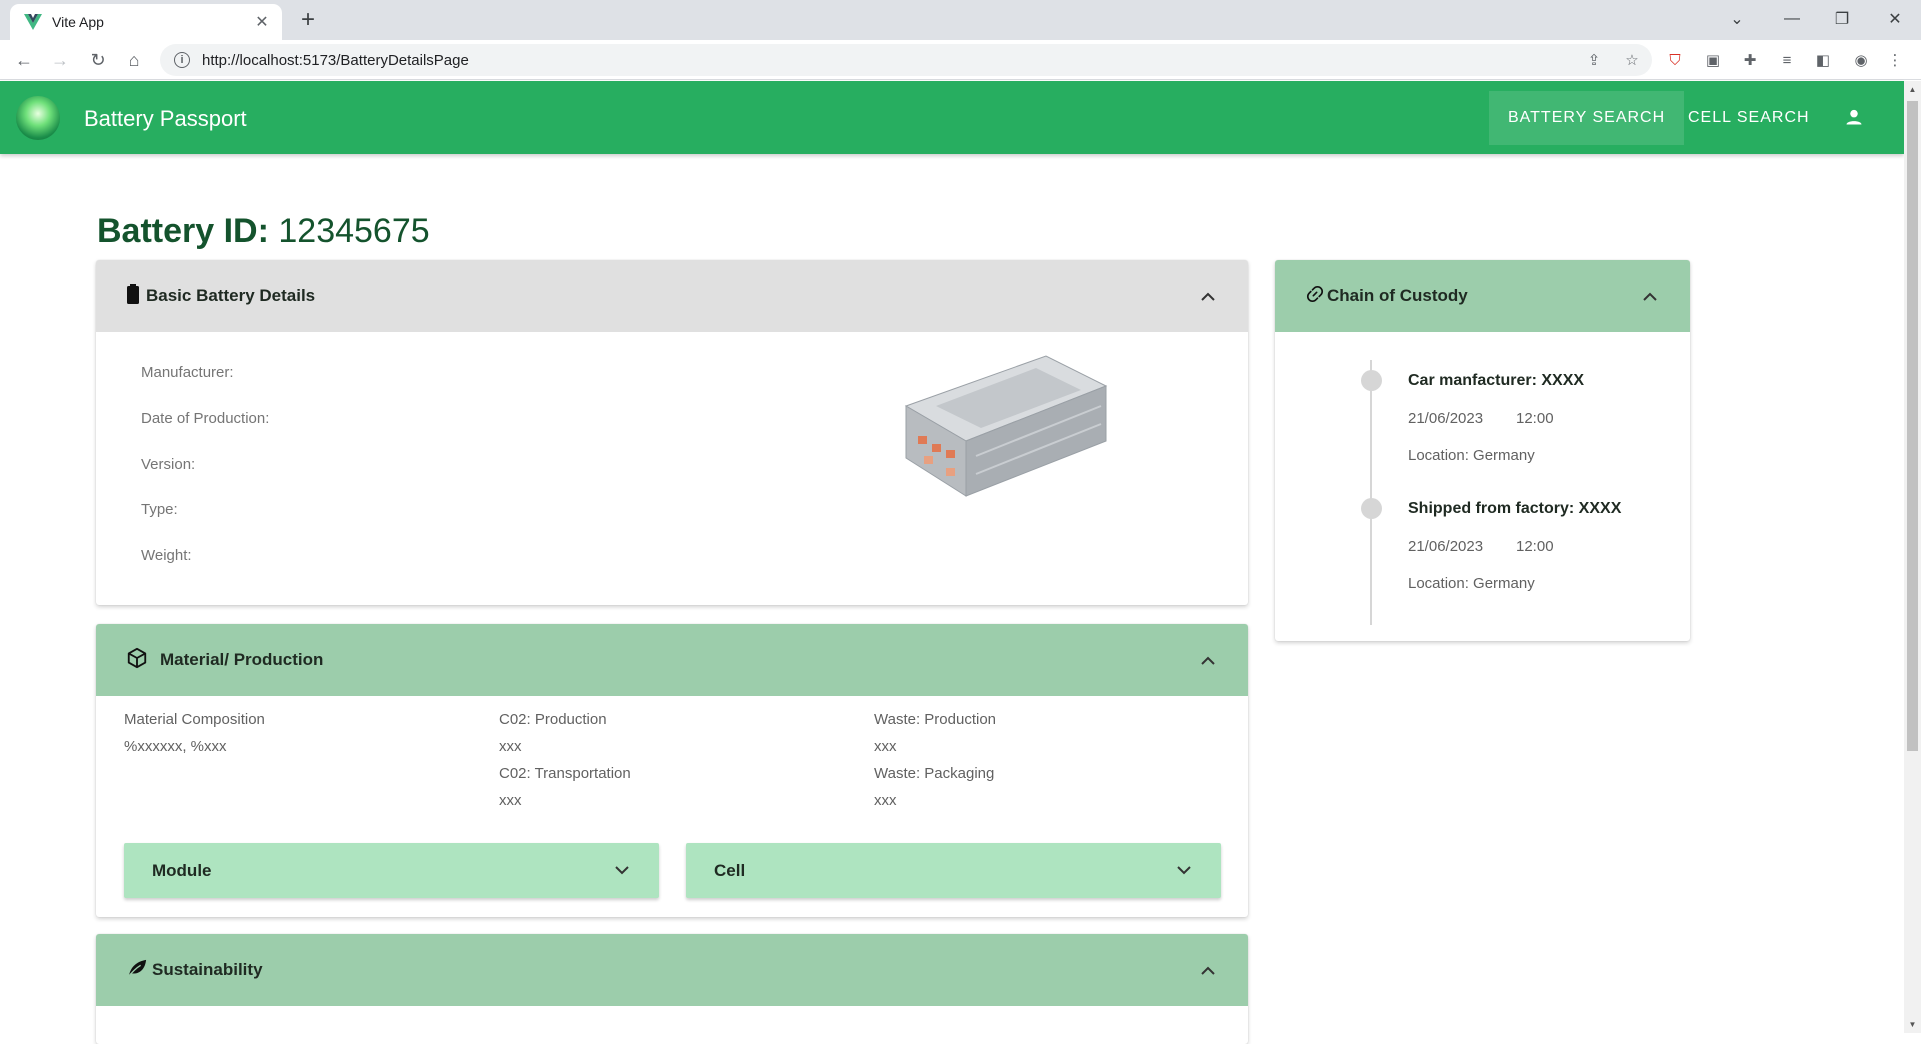  What do you see at coordinates (1006, 431) in the screenshot?
I see `battery-pack-image` at bounding box center [1006, 431].